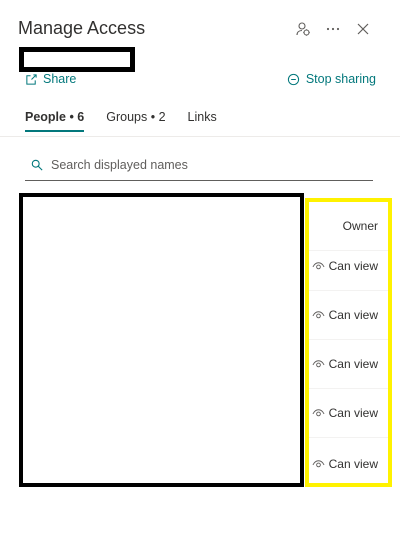 The width and height of the screenshot is (400, 538). Describe the element at coordinates (363, 29) in the screenshot. I see `close-icon` at that location.